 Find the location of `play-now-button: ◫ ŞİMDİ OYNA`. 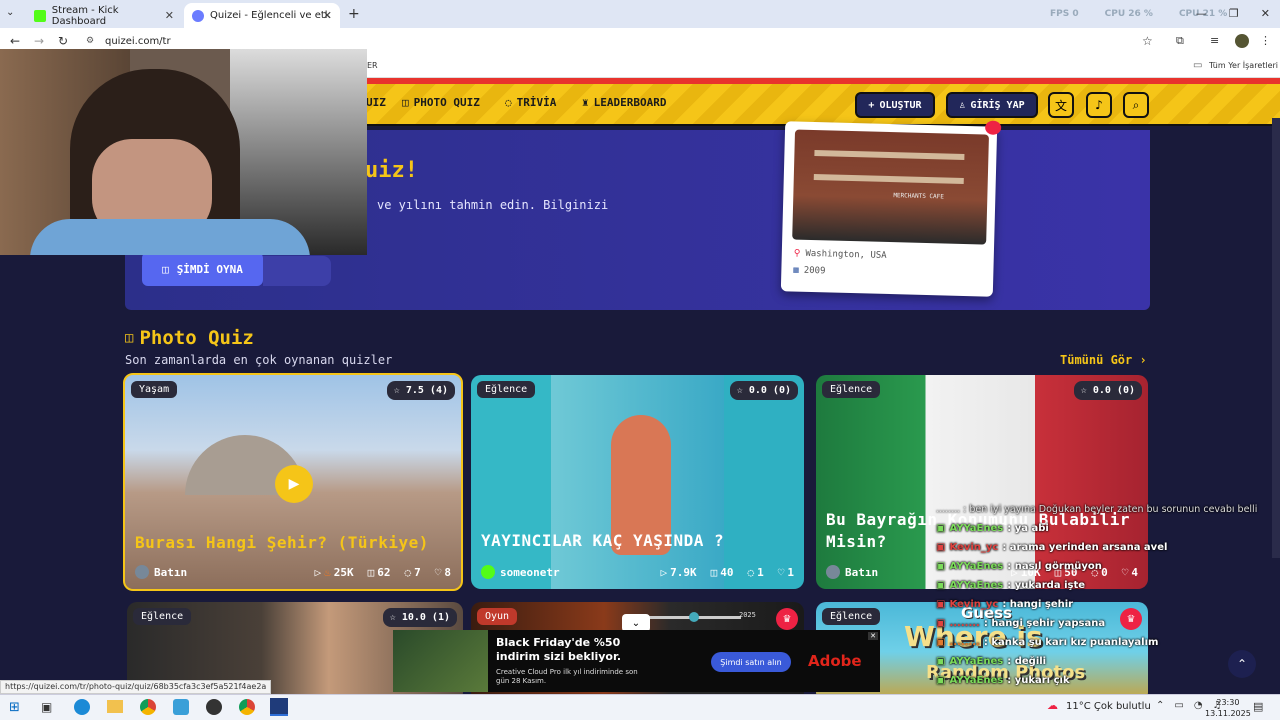

play-now-button: ◫ ŞİMDİ OYNA is located at coordinates (202, 269).